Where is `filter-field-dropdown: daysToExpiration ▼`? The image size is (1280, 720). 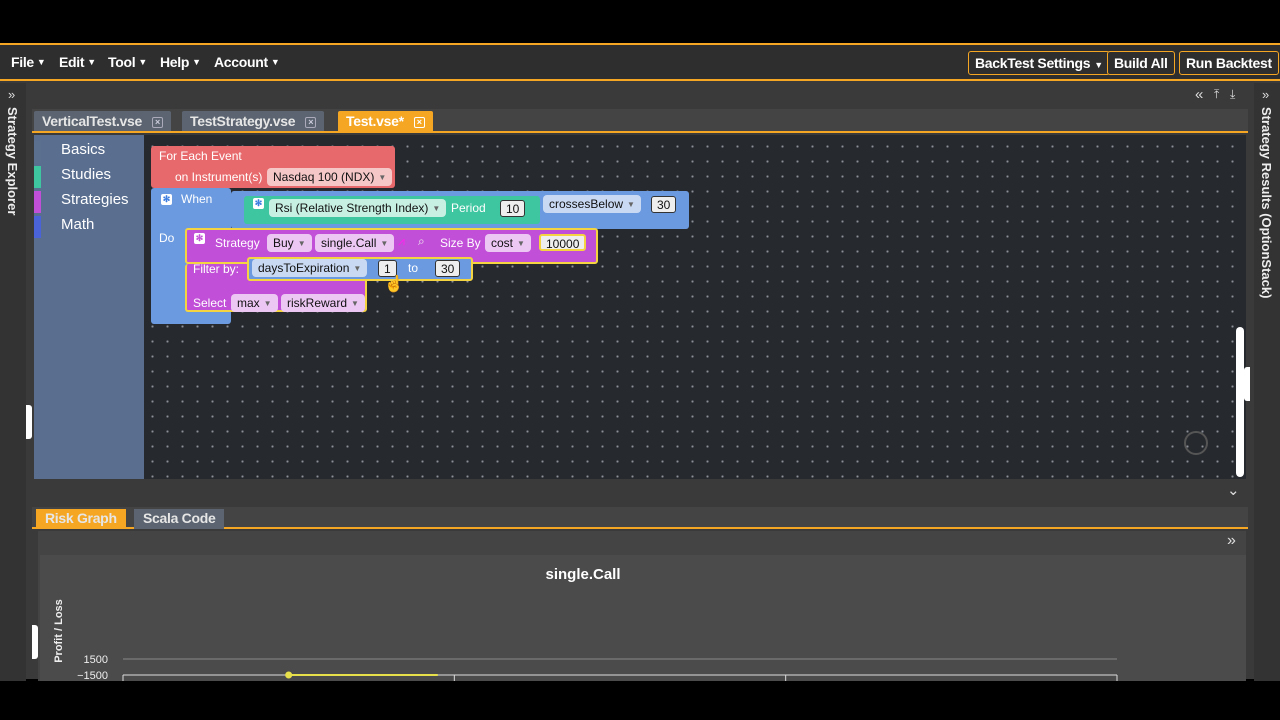 filter-field-dropdown: daysToExpiration ▼ is located at coordinates (310, 268).